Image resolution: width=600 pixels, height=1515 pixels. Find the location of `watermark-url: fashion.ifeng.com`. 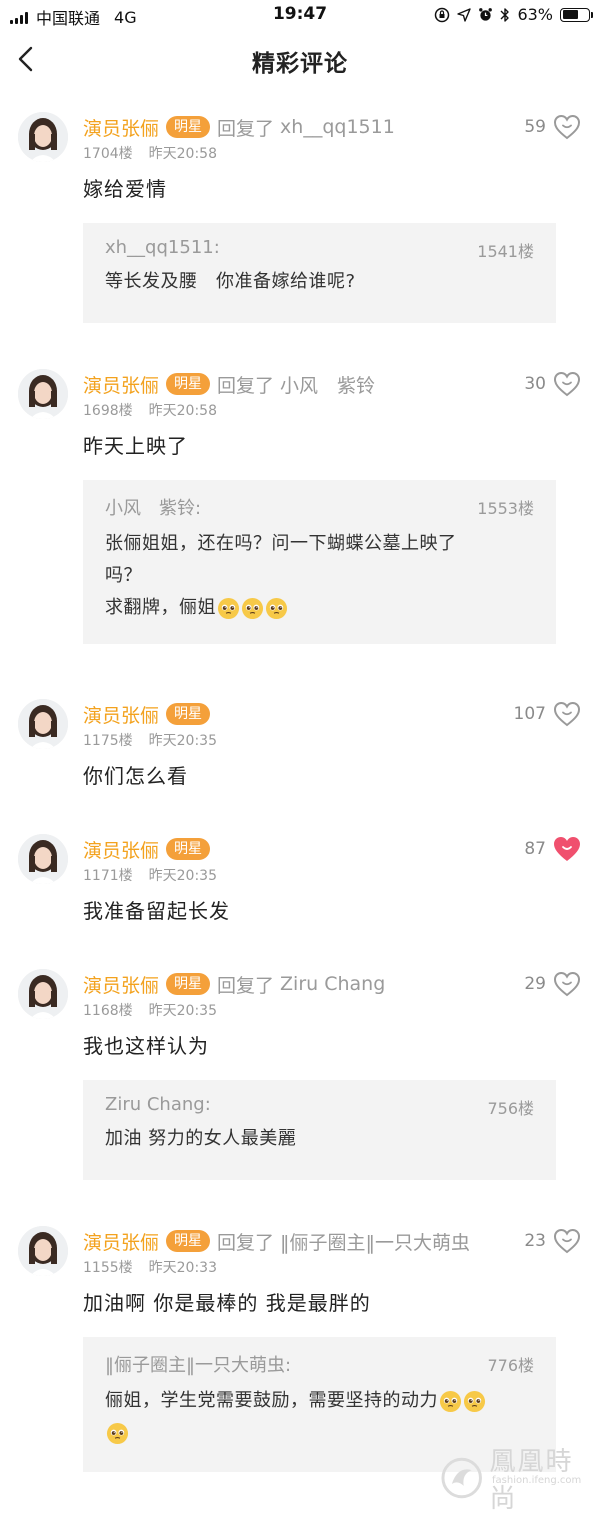

watermark-url: fashion.ifeng.com is located at coordinates (537, 1480).